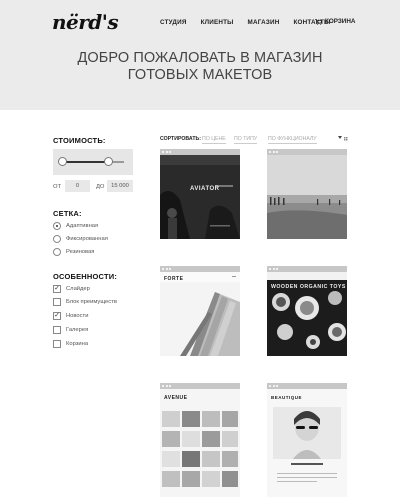 Image resolution: width=400 pixels, height=497 pixels. I want to click on nav-item-clients: КЛИЕНТЫ, so click(217, 22).